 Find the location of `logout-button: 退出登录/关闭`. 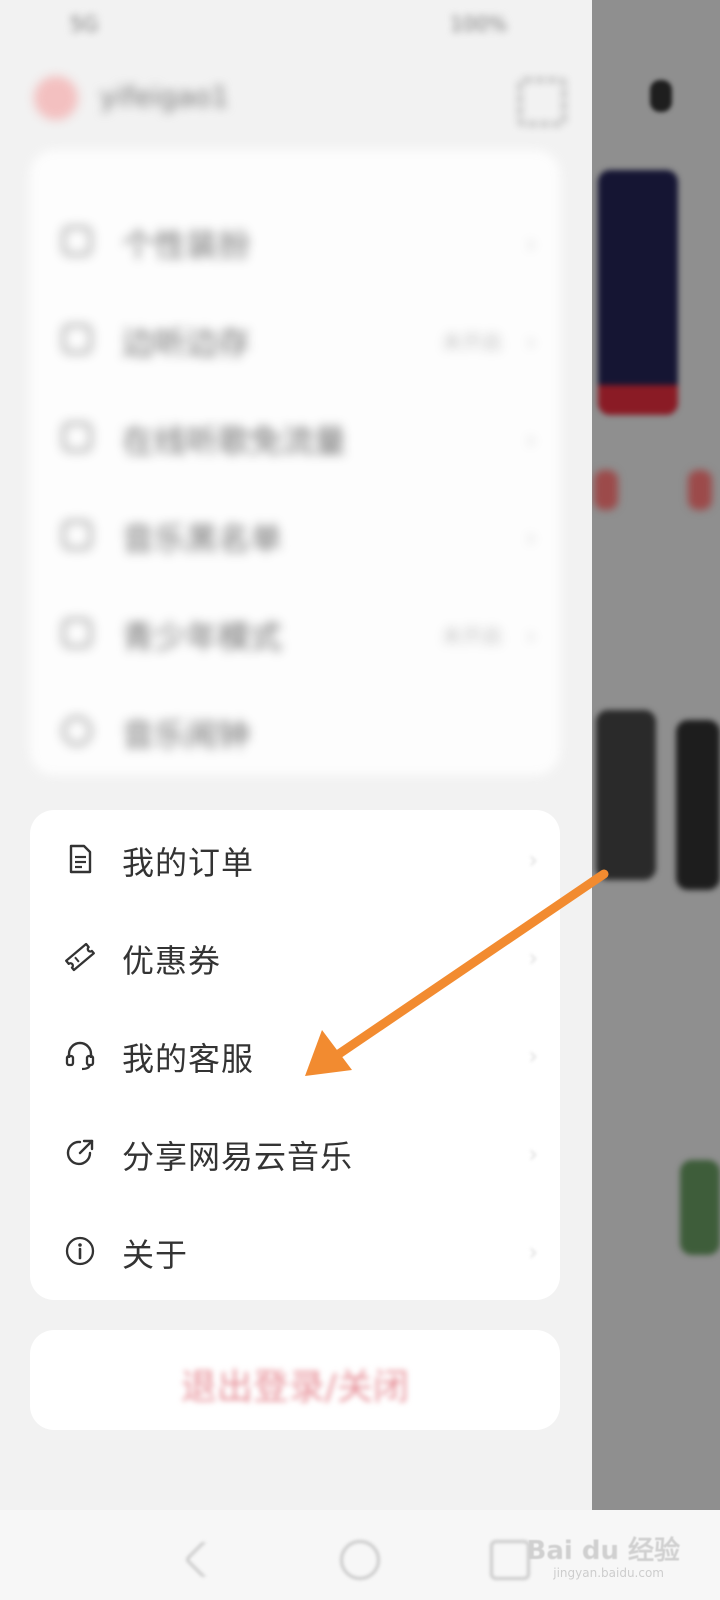

logout-button: 退出登录/关闭 is located at coordinates (295, 1380).